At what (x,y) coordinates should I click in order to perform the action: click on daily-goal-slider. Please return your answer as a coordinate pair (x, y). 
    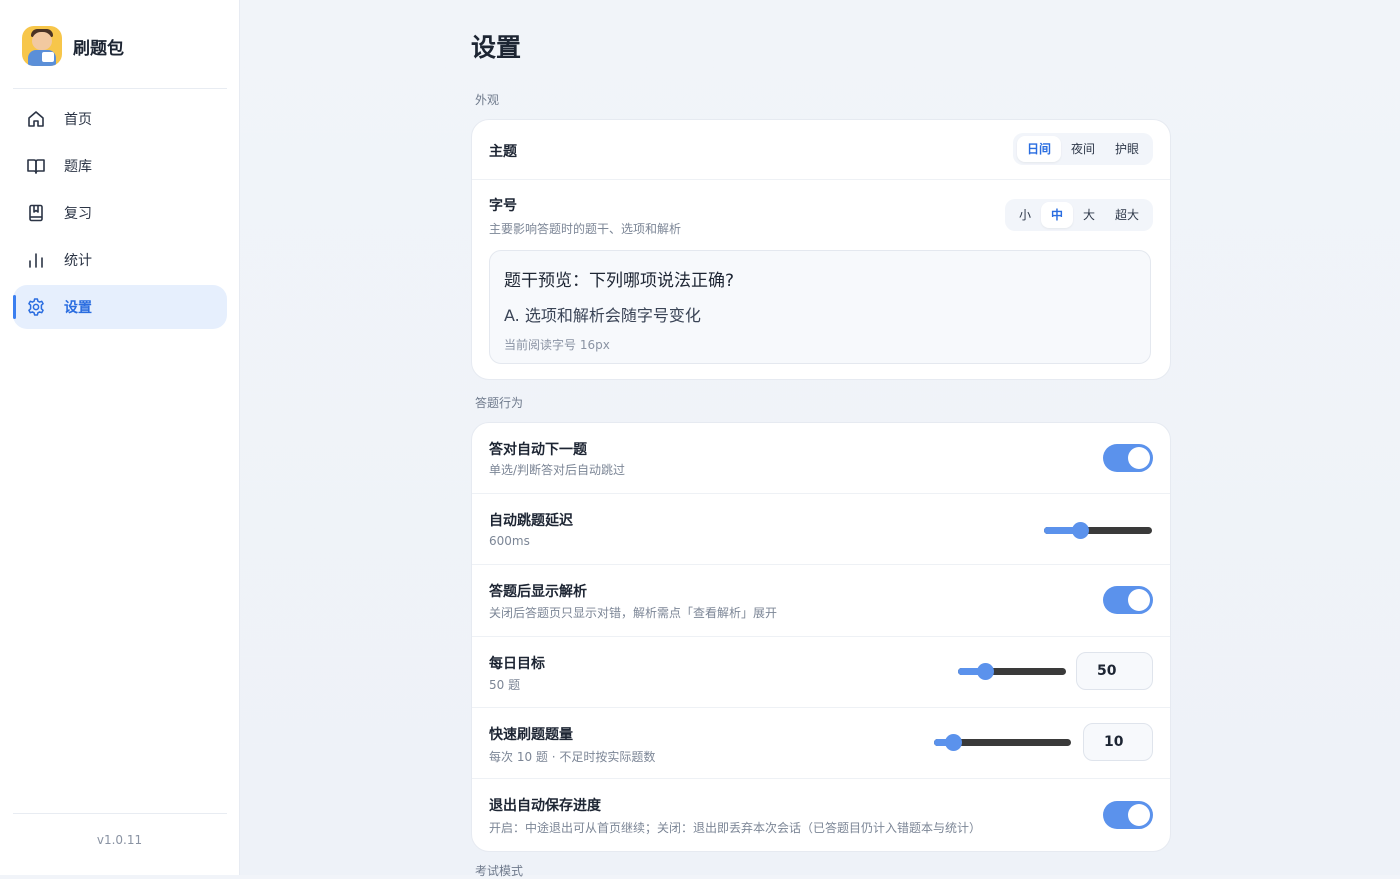
    Looking at the image, I should click on (1012, 671).